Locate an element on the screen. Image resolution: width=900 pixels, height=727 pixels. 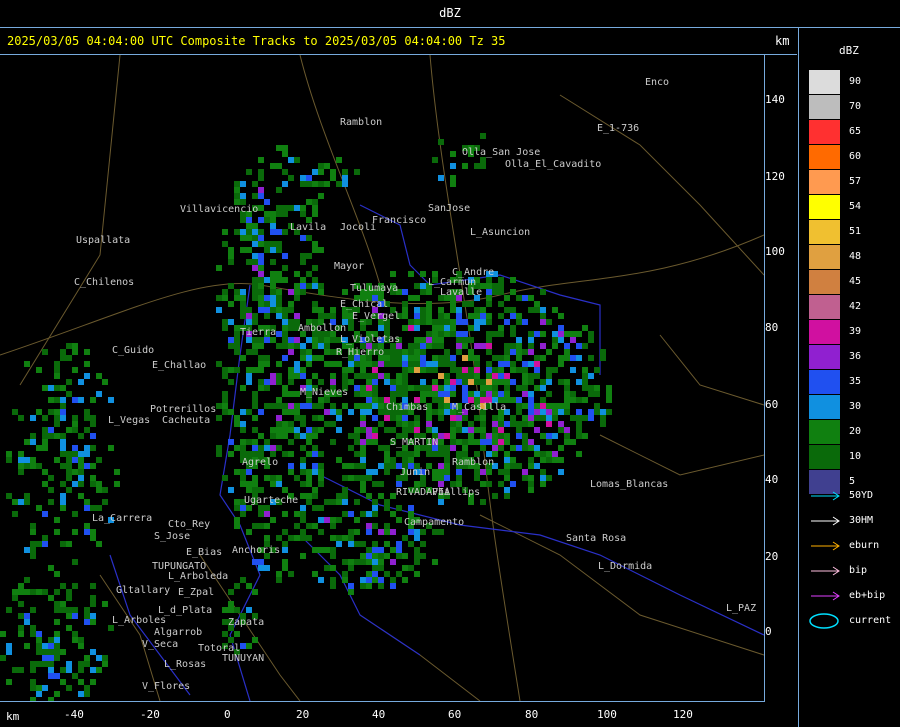
place-label: TUNUYAN is located at coordinates (243, 658).